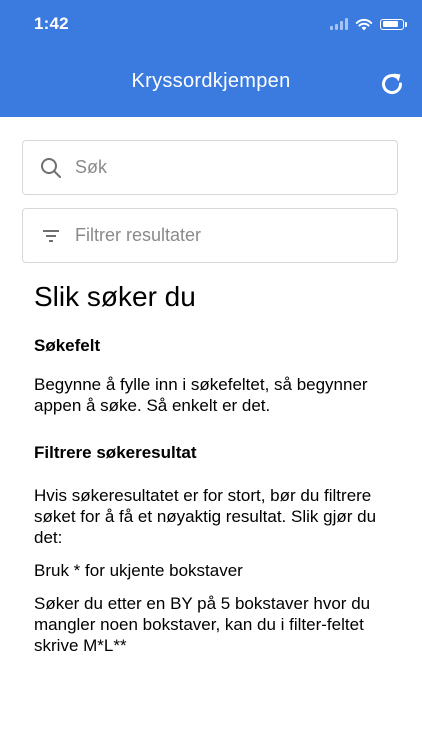  I want to click on section-heading-search-field: Søkefelt, so click(67, 345).